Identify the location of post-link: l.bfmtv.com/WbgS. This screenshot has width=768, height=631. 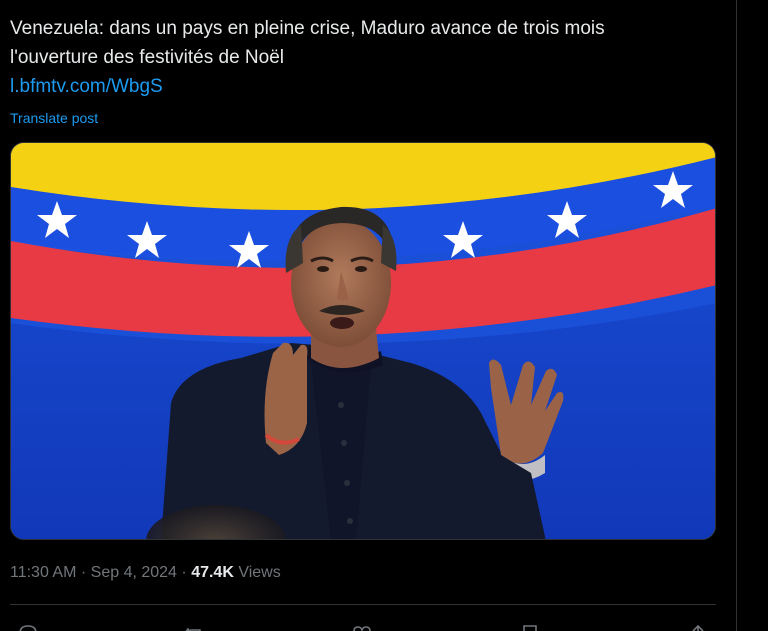
(360, 86).